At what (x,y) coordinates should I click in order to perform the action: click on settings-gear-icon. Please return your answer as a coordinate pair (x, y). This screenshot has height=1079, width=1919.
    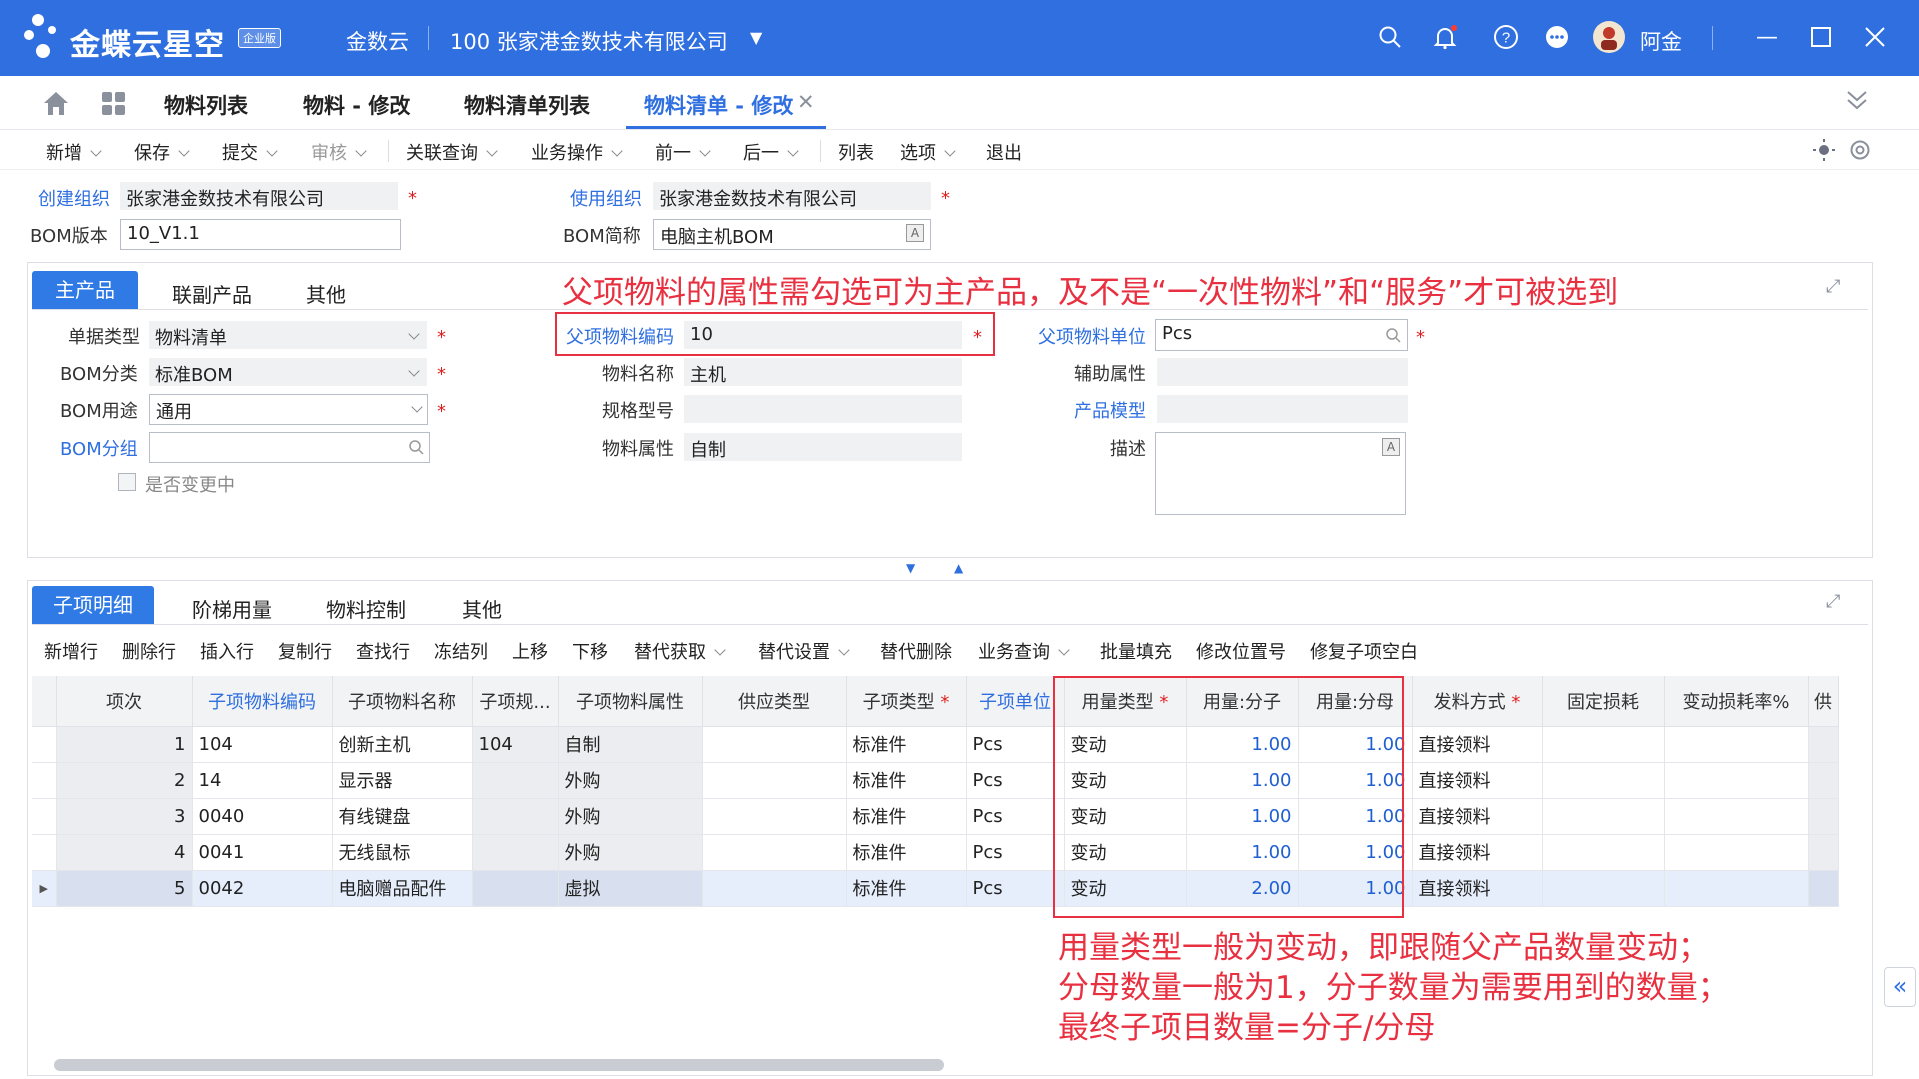
    Looking at the image, I should click on (1860, 152).